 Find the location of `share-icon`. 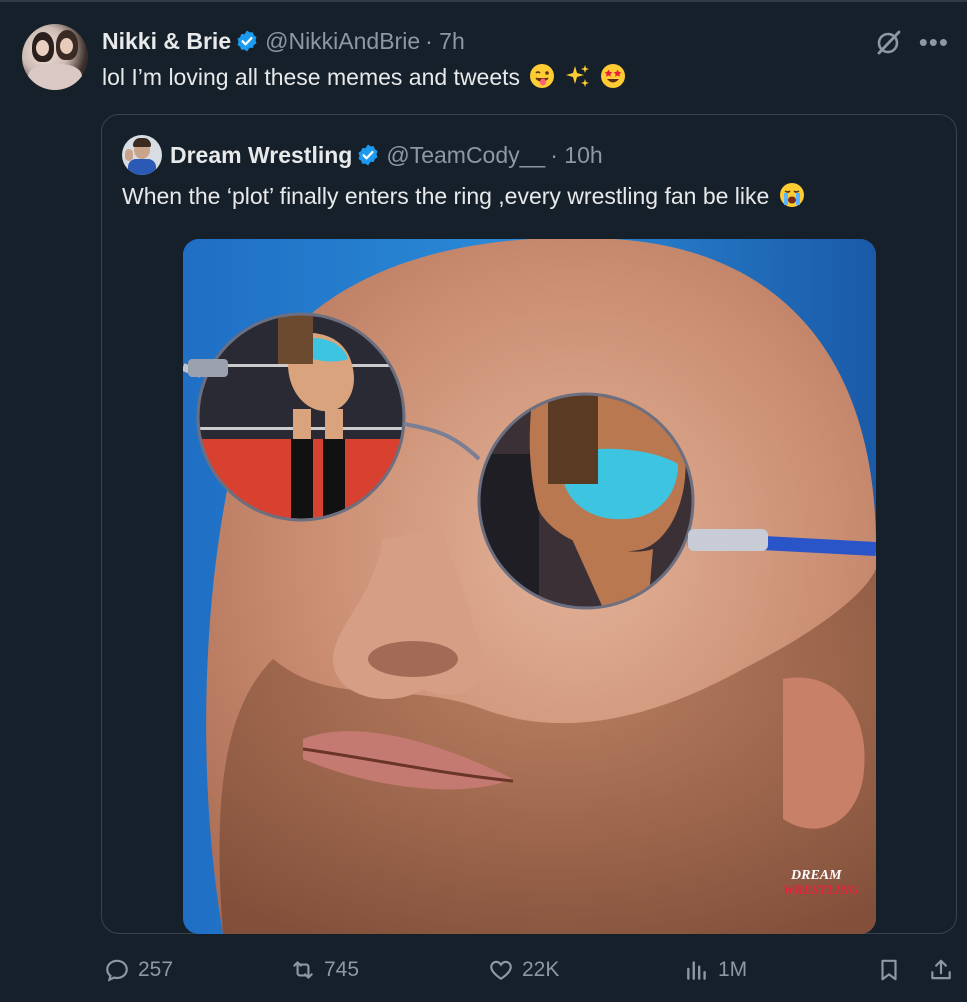

share-icon is located at coordinates (941, 969).